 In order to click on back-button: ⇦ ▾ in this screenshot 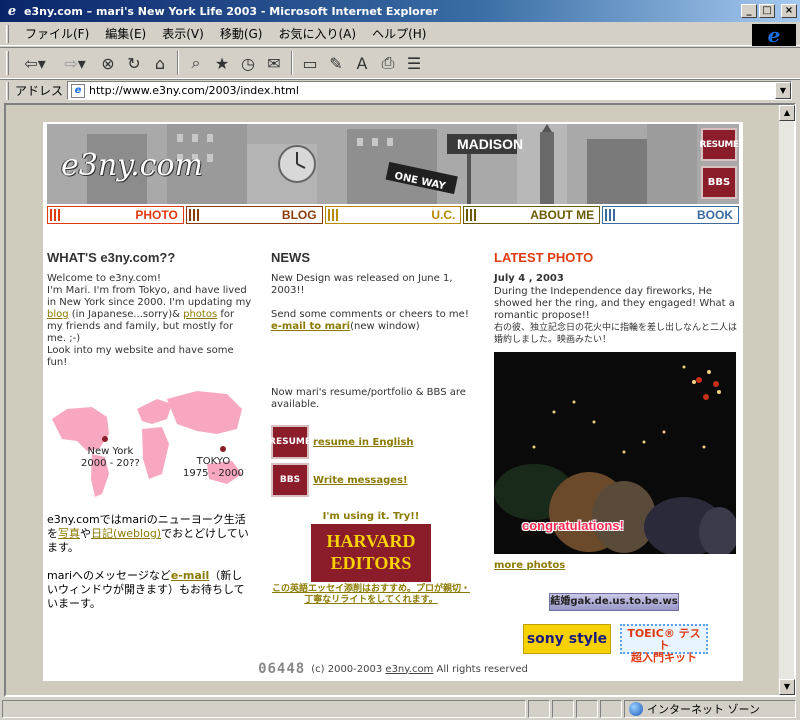, I will do `click(35, 63)`.